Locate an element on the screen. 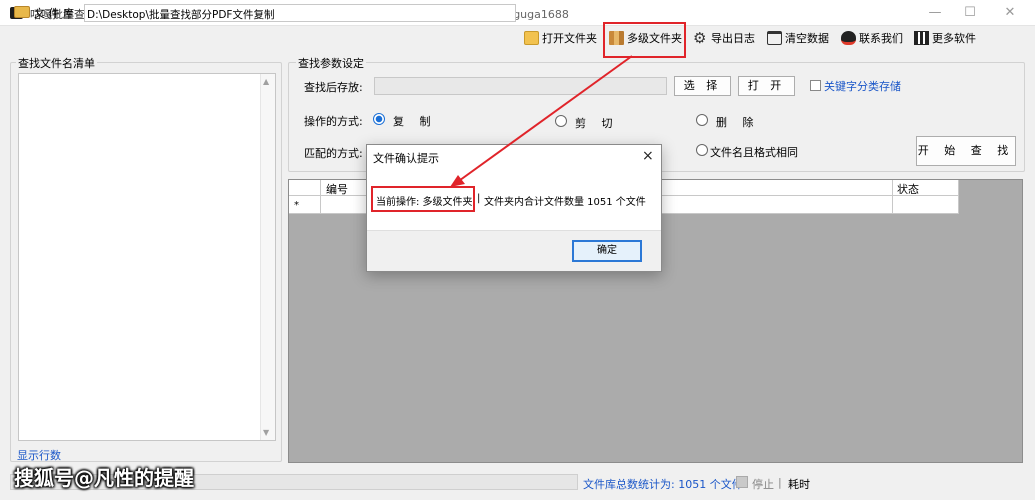  open-button: 打 开 is located at coordinates (766, 86).